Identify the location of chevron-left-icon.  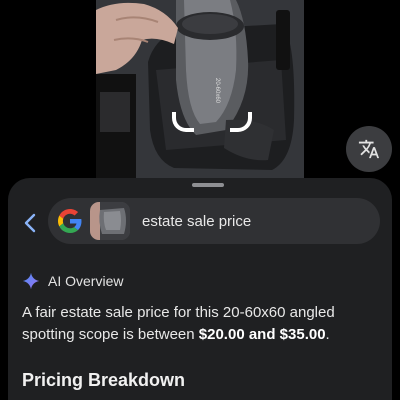
(30, 223).